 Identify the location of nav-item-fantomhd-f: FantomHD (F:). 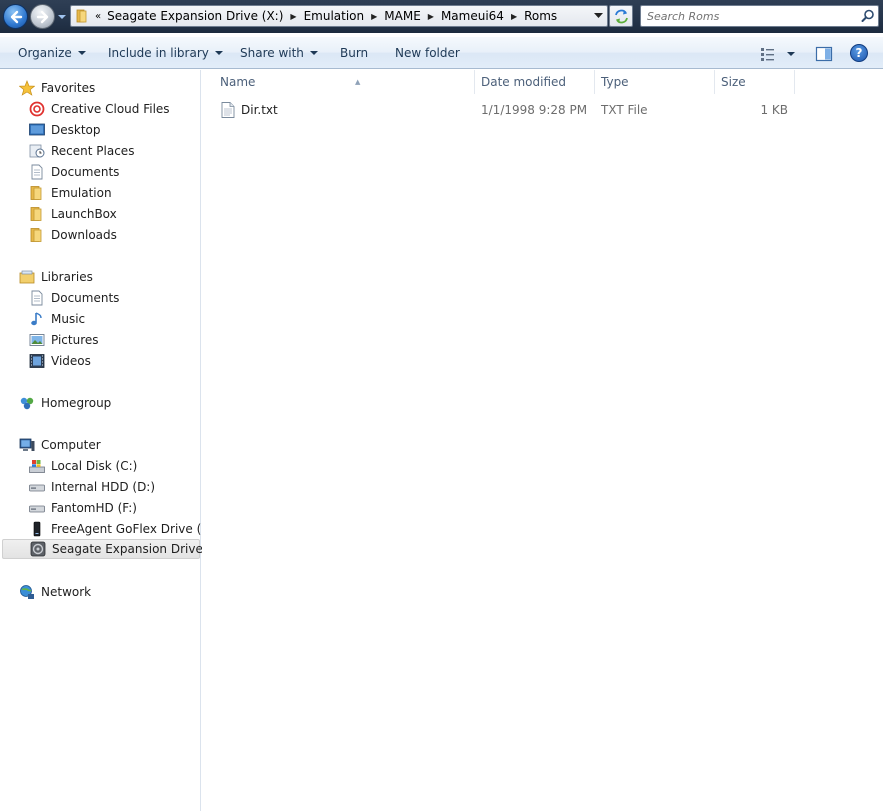
(83, 508).